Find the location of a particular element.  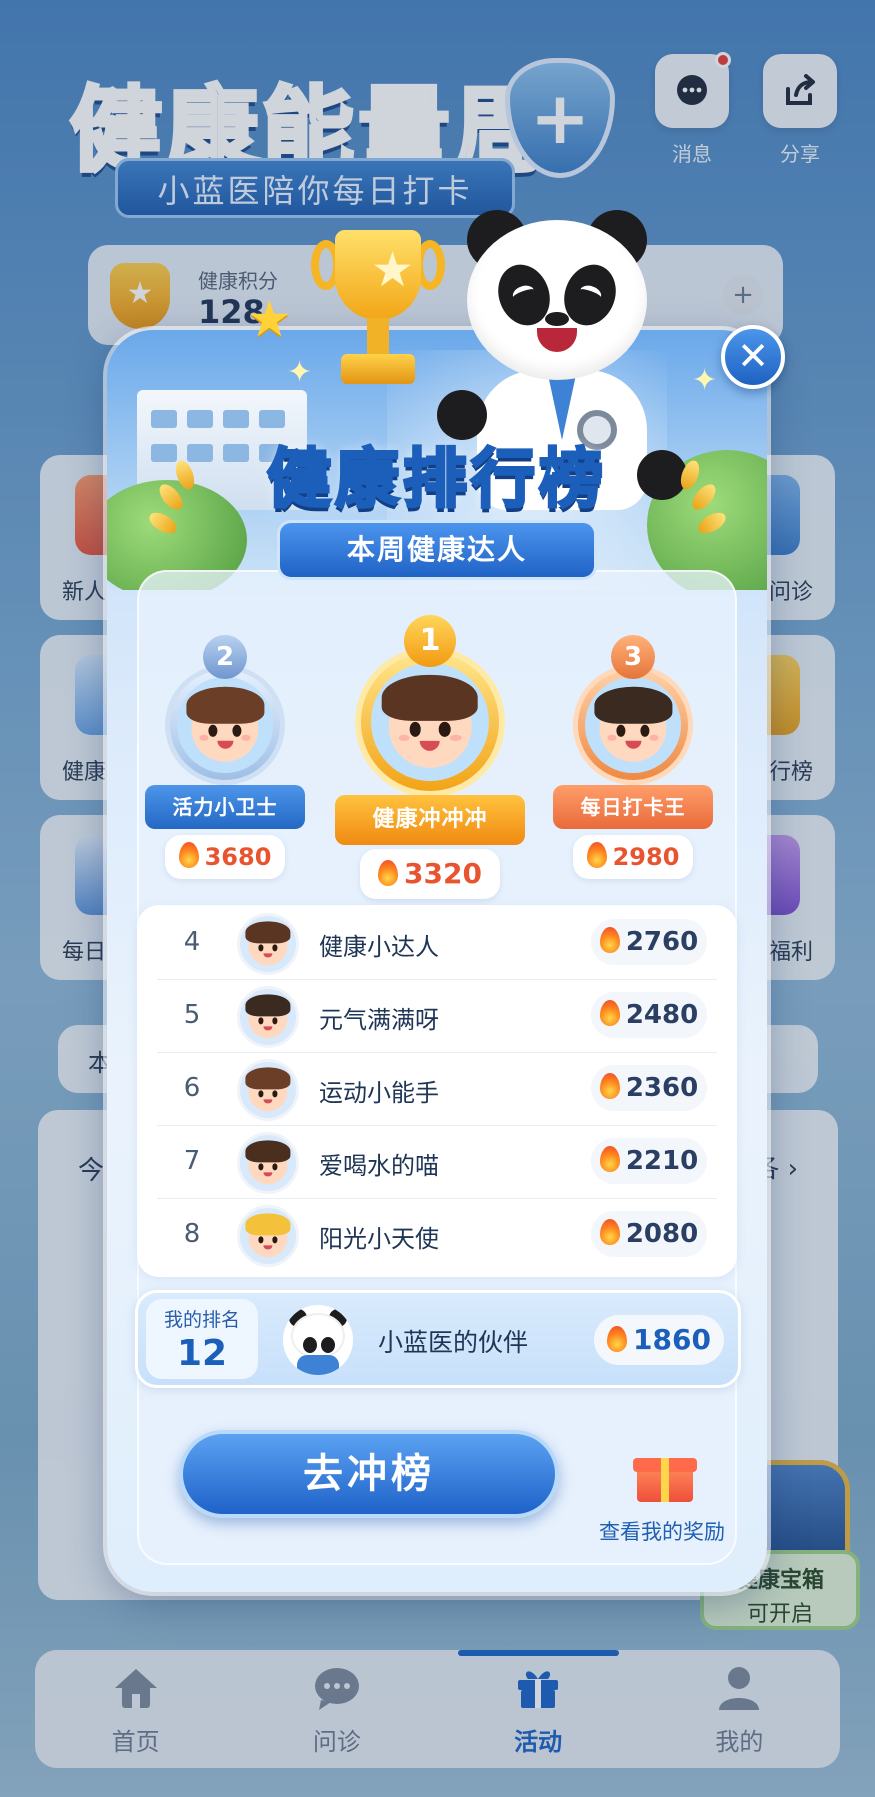

rank-badge: 3 is located at coordinates (633, 657).